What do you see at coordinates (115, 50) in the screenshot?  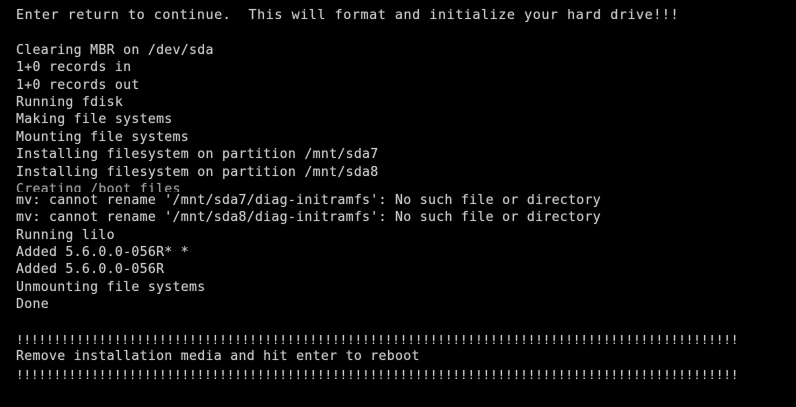 I see `log-line-clearing-mbr: Clearing MBR on /dev/sda` at bounding box center [115, 50].